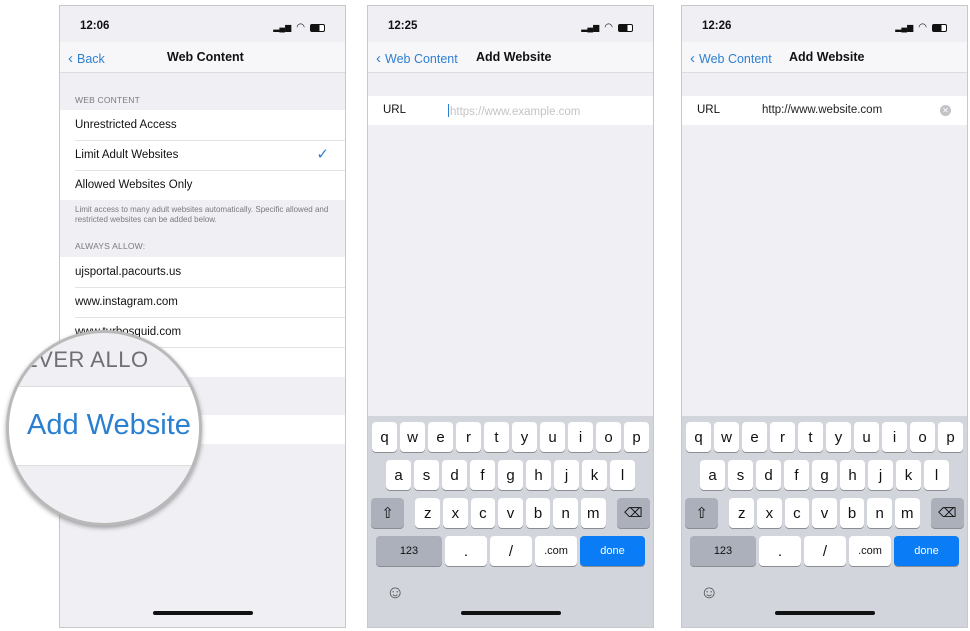 This screenshot has width=970, height=631. I want to click on magnifier: EVER ALLO Add Website, so click(104, 428).